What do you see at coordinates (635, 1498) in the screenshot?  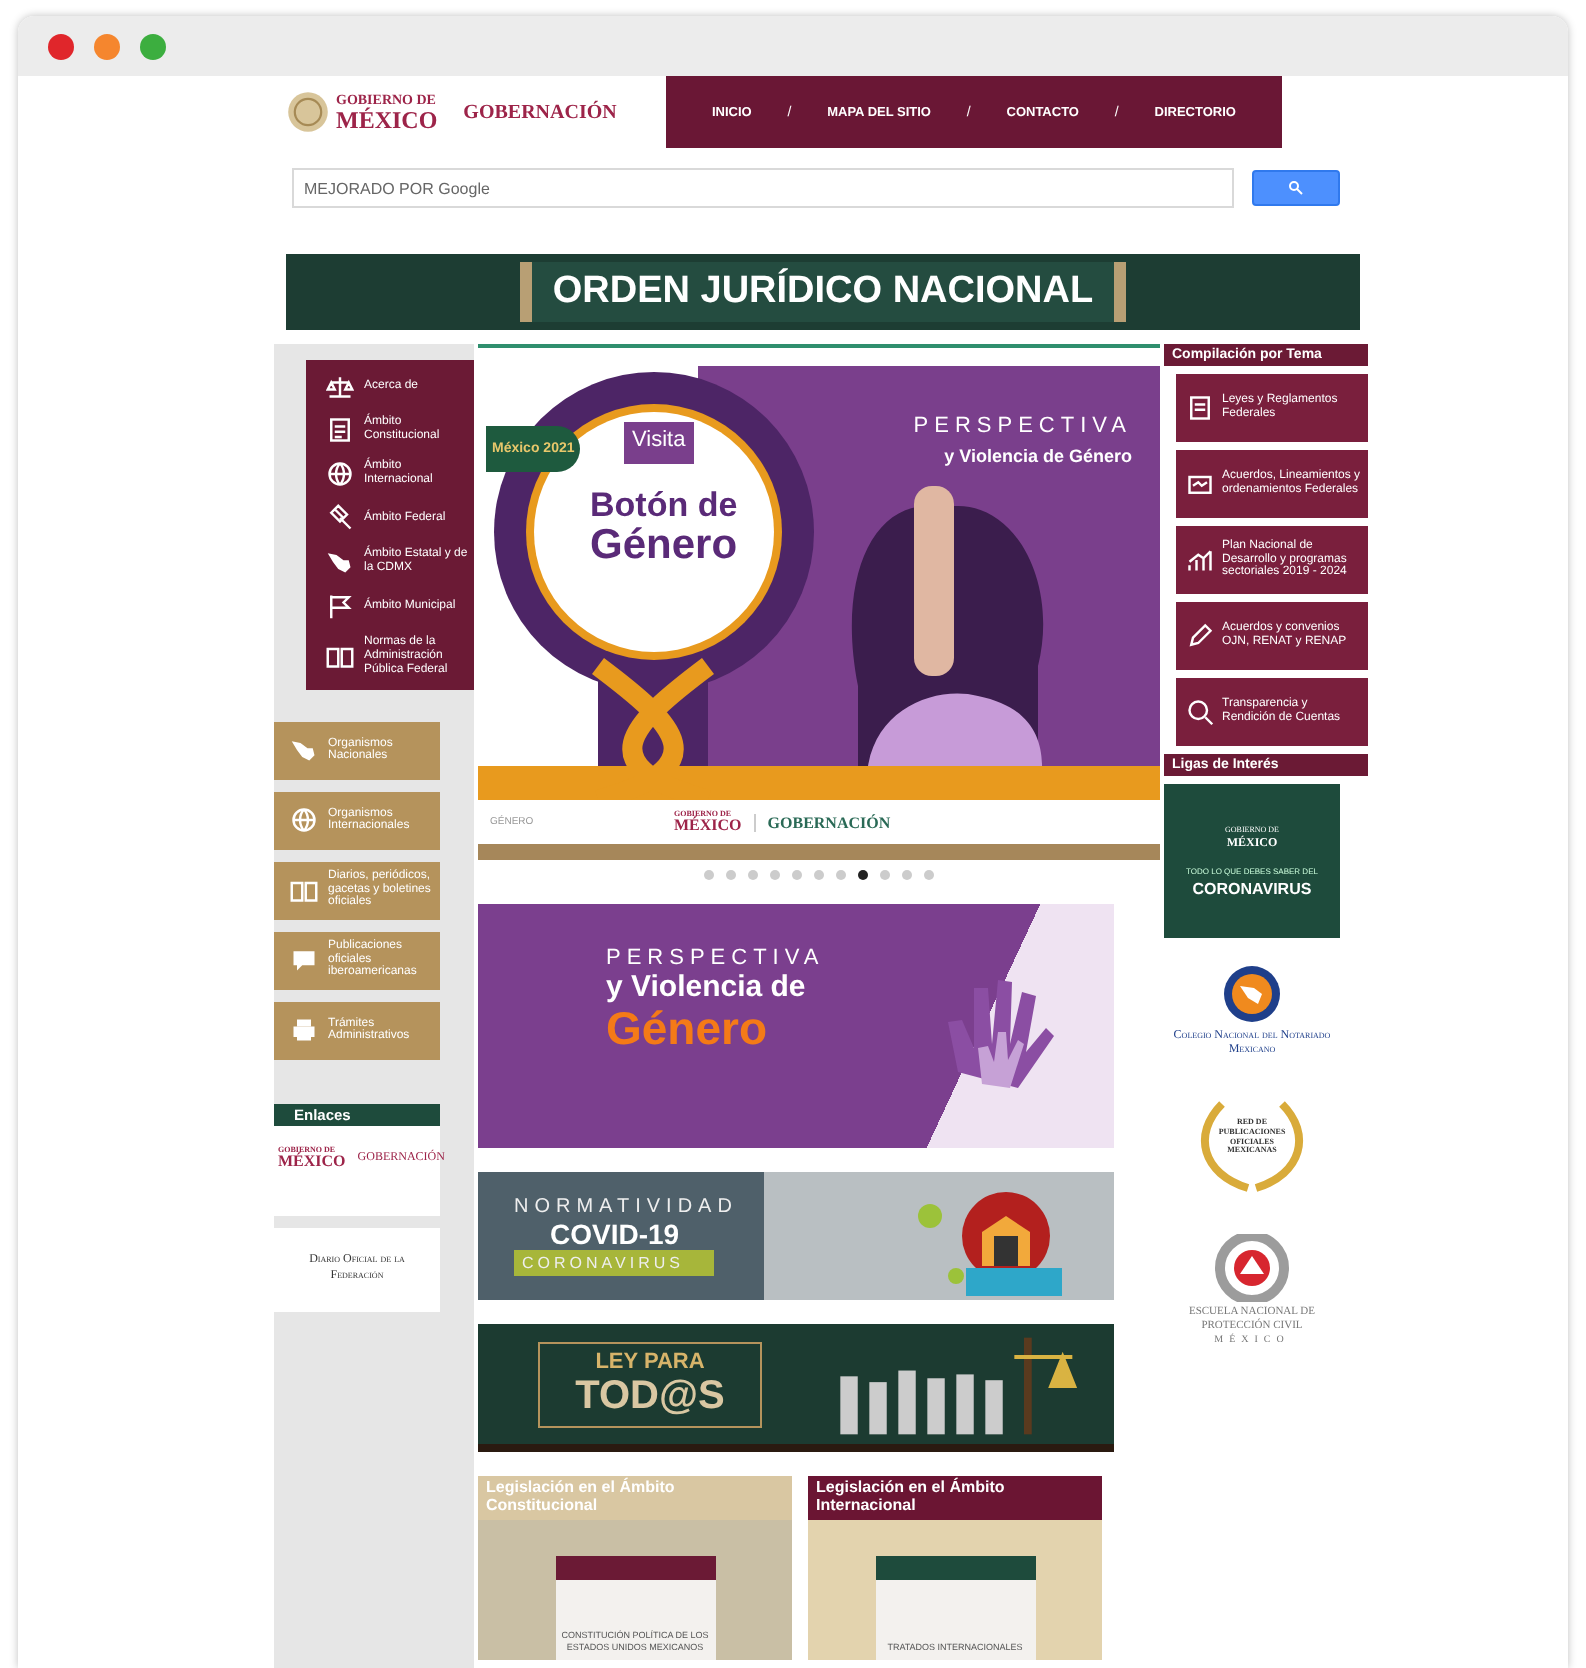 I see `card-heading: Legislación en el Ámbito Constitucional` at bounding box center [635, 1498].